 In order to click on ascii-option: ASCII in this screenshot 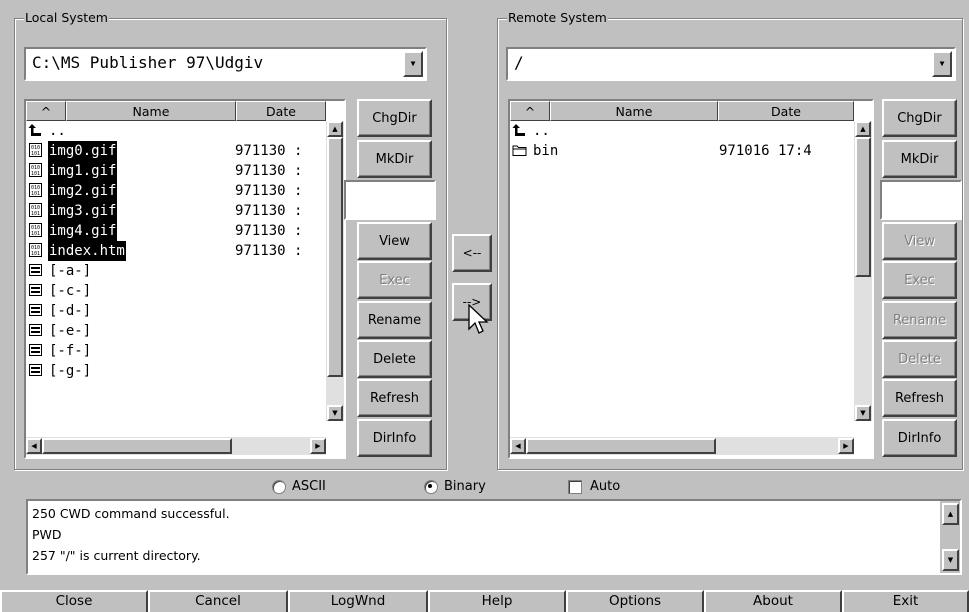, I will do `click(299, 486)`.